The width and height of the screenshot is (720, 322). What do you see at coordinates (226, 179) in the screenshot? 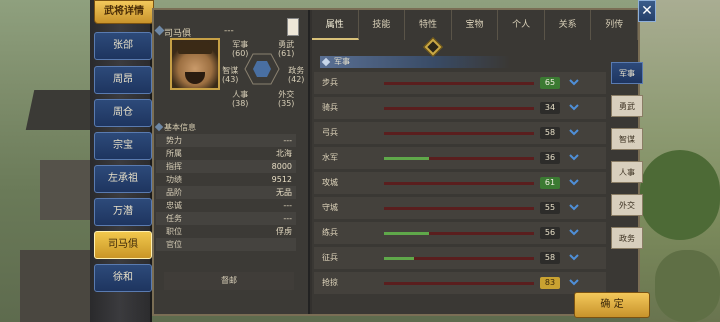
I see `info-row: 功绩 9512` at bounding box center [226, 179].